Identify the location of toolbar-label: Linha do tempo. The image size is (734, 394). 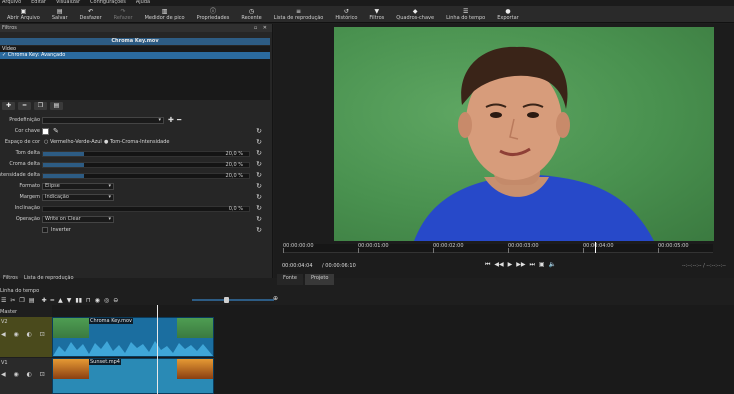
(466, 18).